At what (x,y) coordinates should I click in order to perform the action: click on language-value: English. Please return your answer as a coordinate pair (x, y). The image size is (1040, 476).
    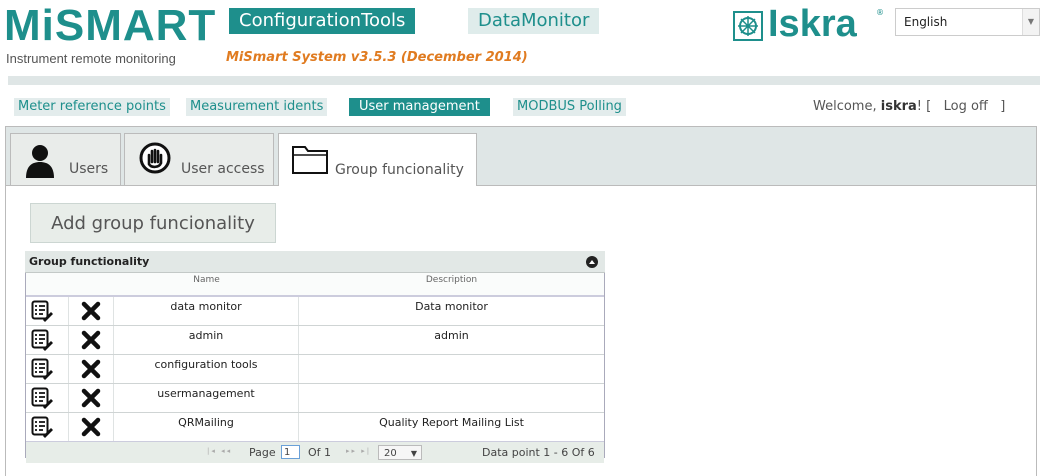
    Looking at the image, I should click on (926, 22).